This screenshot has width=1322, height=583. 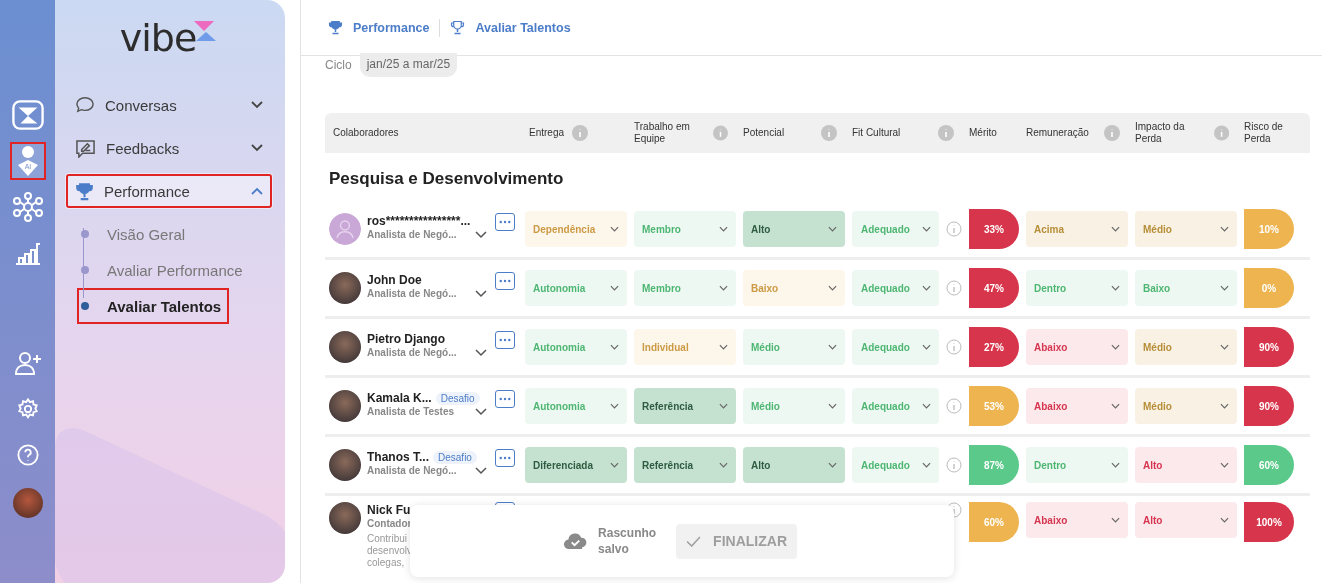 What do you see at coordinates (169, 191) in the screenshot?
I see `menu-item: Performance` at bounding box center [169, 191].